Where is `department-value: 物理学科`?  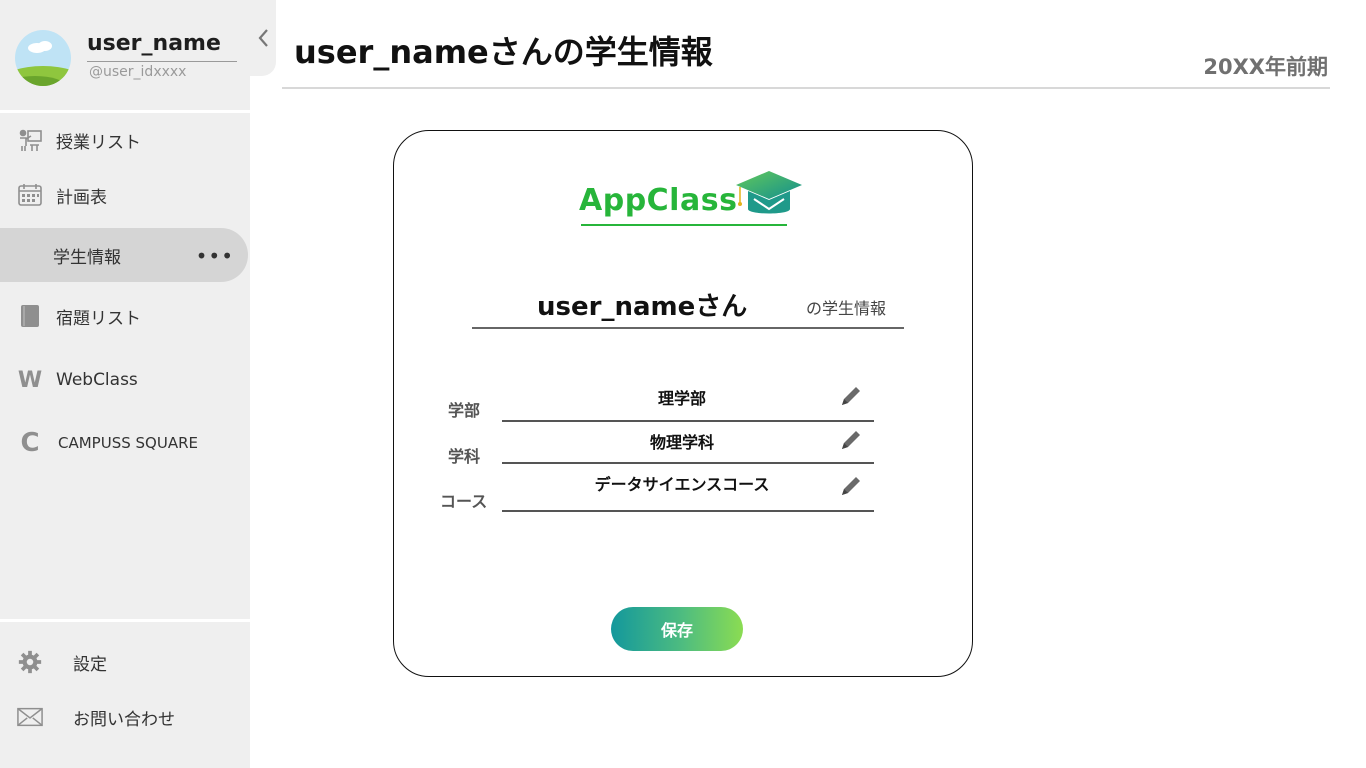 department-value: 物理学科 is located at coordinates (682, 441).